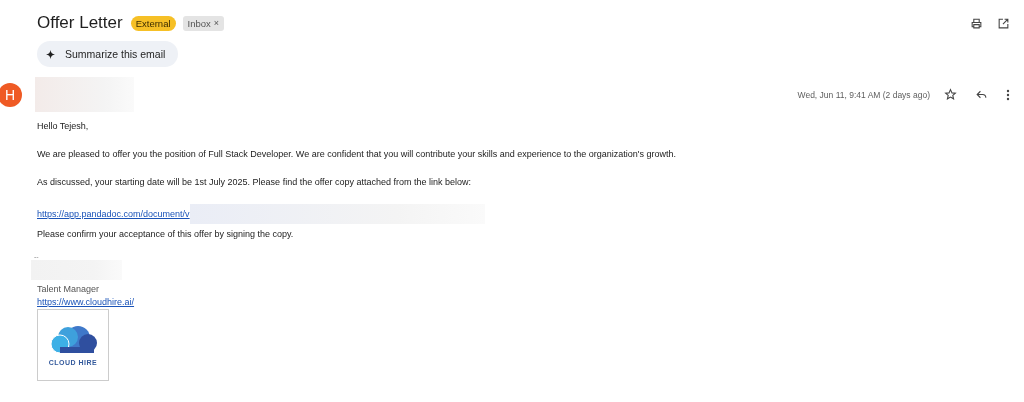 The height and width of the screenshot is (402, 1024). Describe the element at coordinates (80, 23) in the screenshot. I see `email-subject: Offer Letter` at that location.